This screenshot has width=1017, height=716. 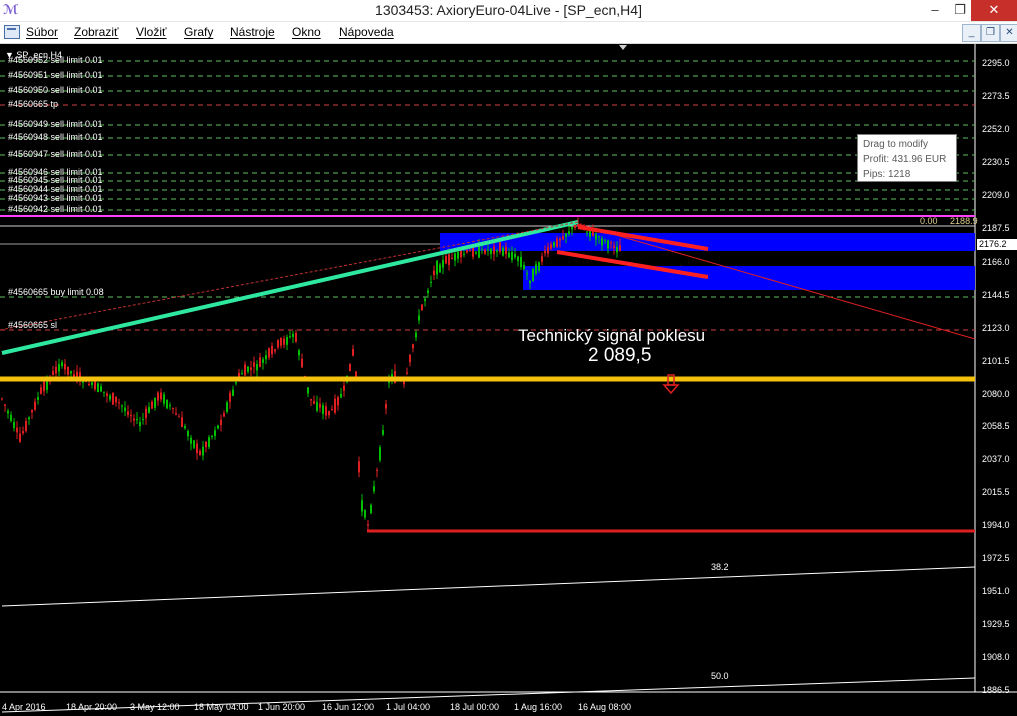 What do you see at coordinates (488, 586) in the screenshot?
I see `fib-382-line` at bounding box center [488, 586].